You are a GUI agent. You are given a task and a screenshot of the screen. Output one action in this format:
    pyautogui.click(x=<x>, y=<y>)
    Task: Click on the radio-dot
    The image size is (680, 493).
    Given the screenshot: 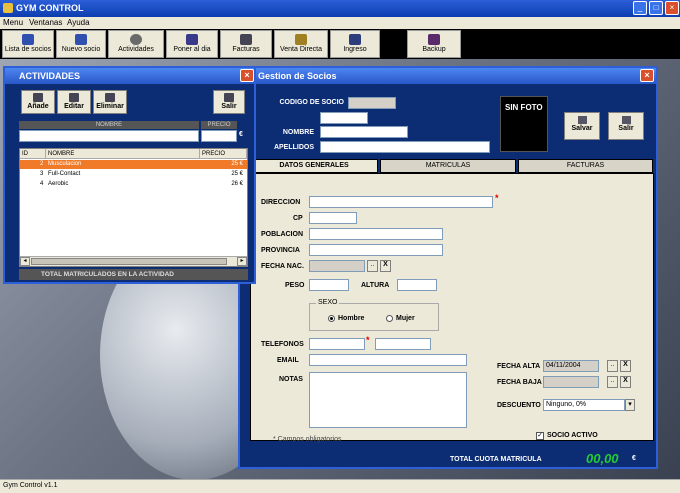 What is the action you would take?
    pyautogui.click(x=331, y=318)
    